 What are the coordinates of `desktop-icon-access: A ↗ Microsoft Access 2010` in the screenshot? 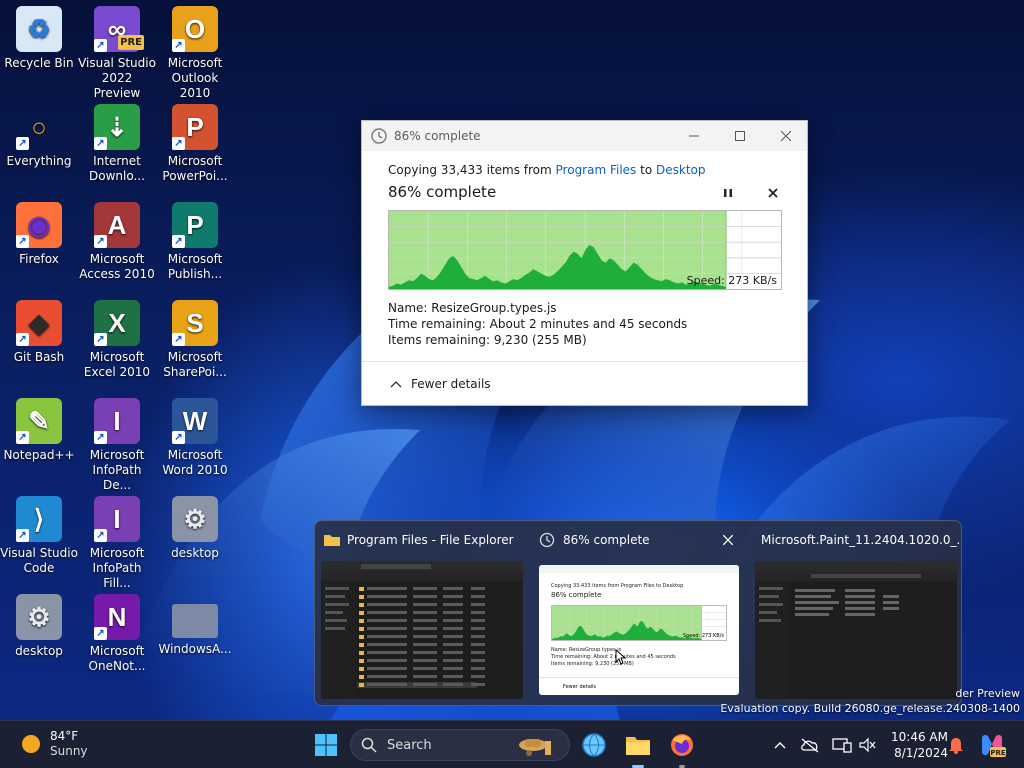 It's located at (117, 242).